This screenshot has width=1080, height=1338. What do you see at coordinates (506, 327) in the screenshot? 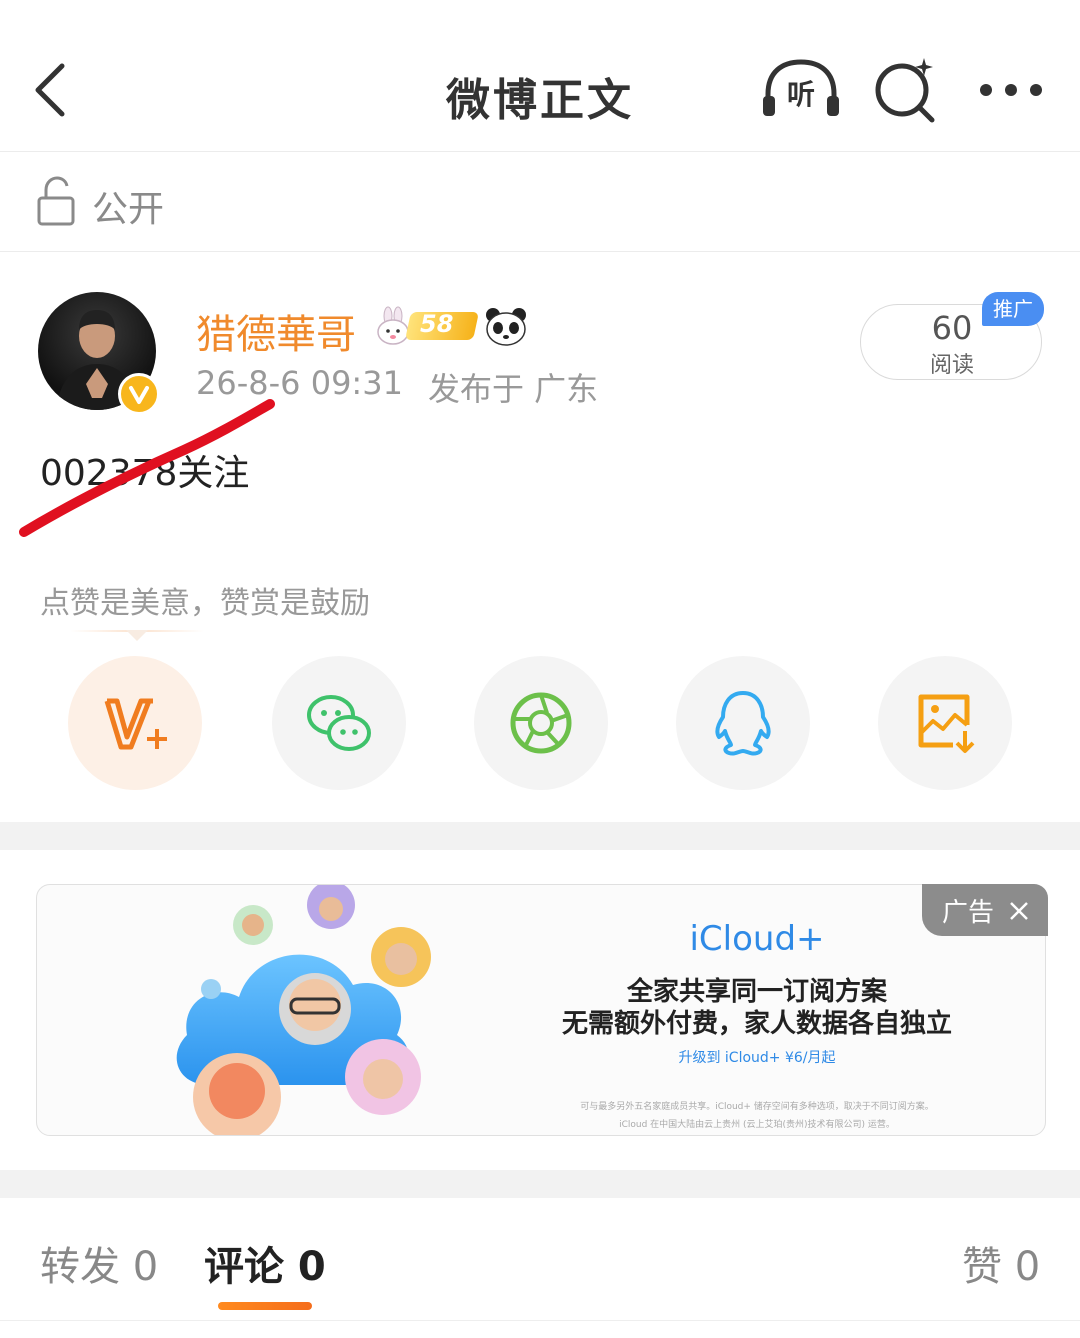
I see `panda-badge-icon` at bounding box center [506, 327].